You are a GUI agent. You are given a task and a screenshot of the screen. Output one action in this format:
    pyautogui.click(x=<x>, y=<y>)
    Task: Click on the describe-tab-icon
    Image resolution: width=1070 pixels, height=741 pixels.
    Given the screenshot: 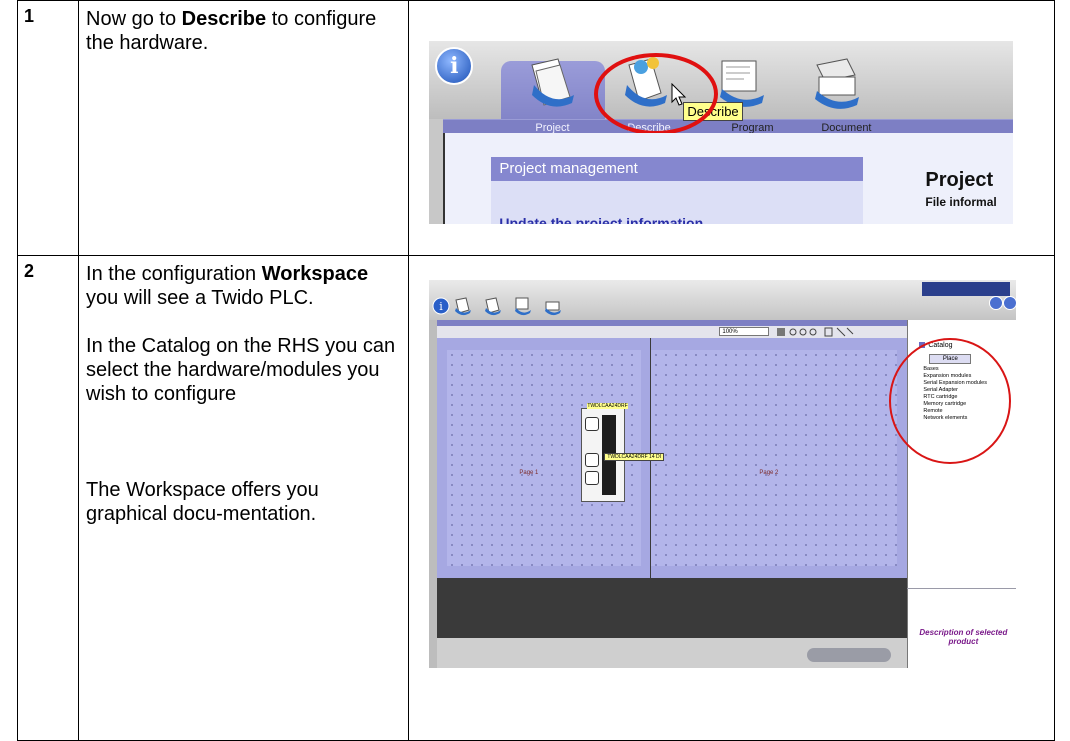 What is the action you would take?
    pyautogui.click(x=493, y=306)
    